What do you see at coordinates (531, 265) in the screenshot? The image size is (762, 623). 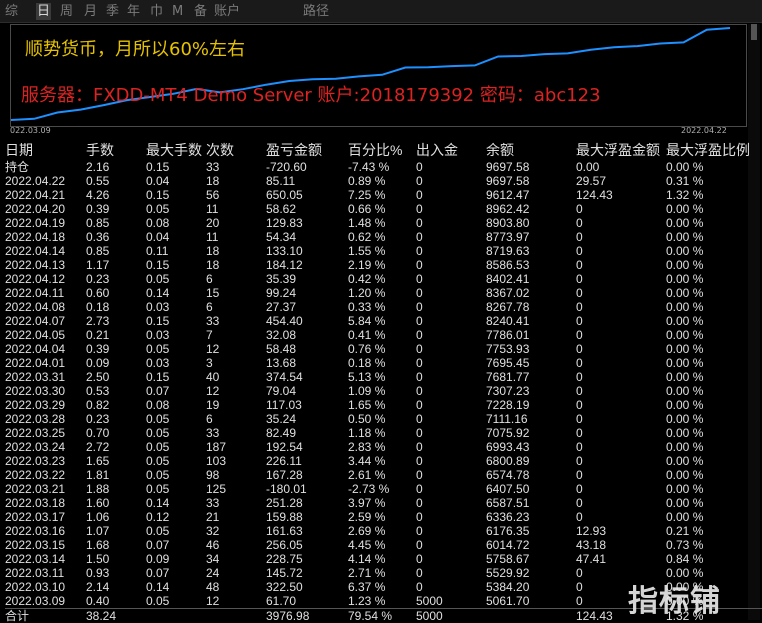 I see `table-cell: 8586.53` at bounding box center [531, 265].